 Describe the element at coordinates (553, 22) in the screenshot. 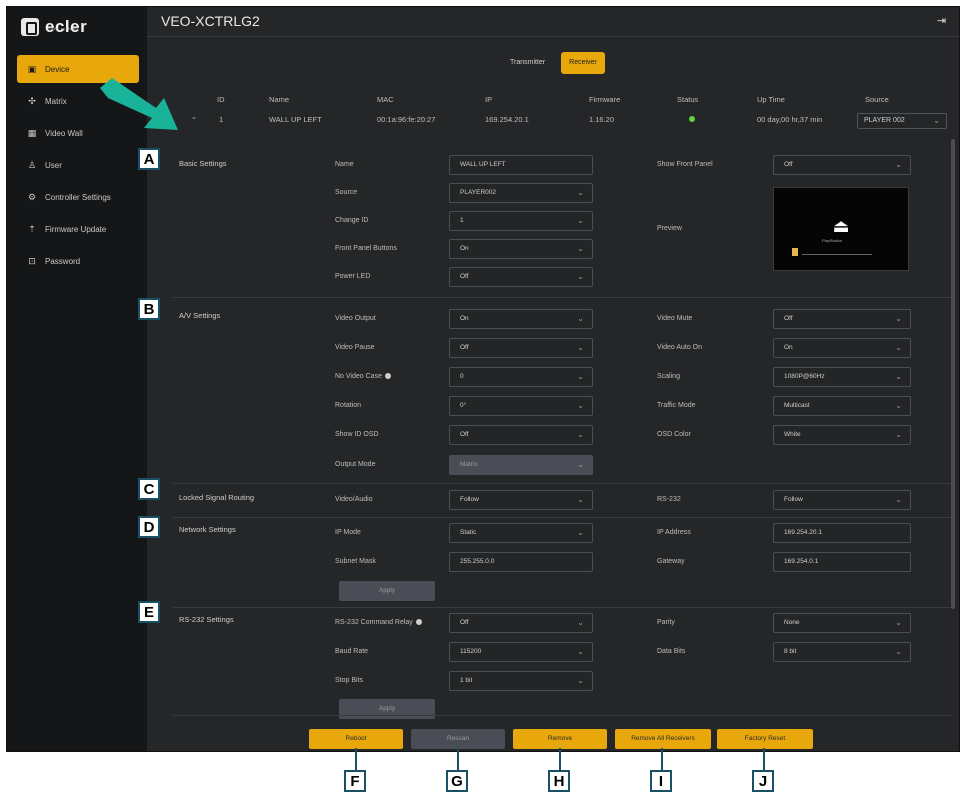

I see `top-bar: VEO-XCTRLG2 ⇥` at that location.